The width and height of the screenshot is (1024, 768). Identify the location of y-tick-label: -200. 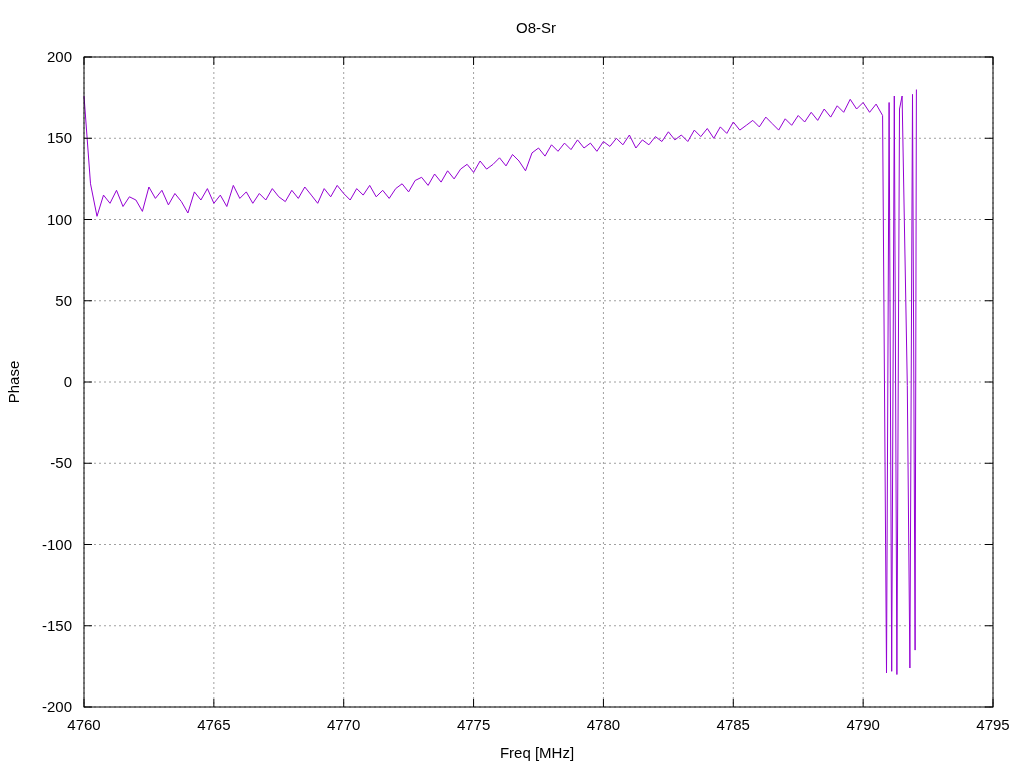
(56, 706).